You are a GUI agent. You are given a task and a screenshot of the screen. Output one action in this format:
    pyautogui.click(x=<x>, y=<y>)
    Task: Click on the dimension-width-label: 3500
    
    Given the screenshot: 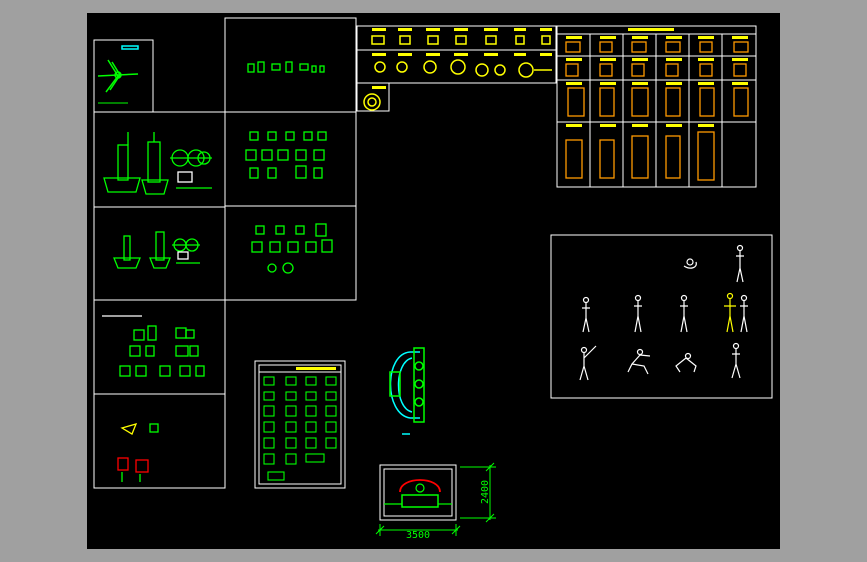 What is the action you would take?
    pyautogui.click(x=418, y=535)
    